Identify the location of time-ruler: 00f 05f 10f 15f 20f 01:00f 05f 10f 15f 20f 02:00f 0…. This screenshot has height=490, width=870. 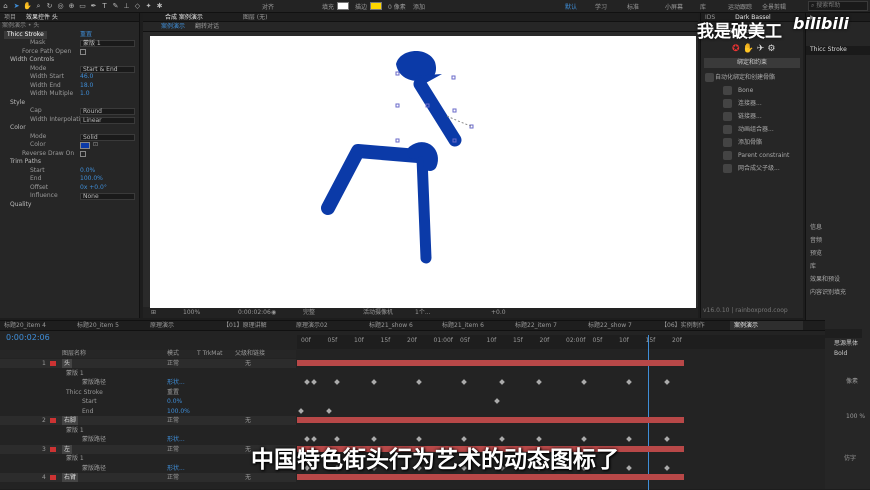
(561, 342).